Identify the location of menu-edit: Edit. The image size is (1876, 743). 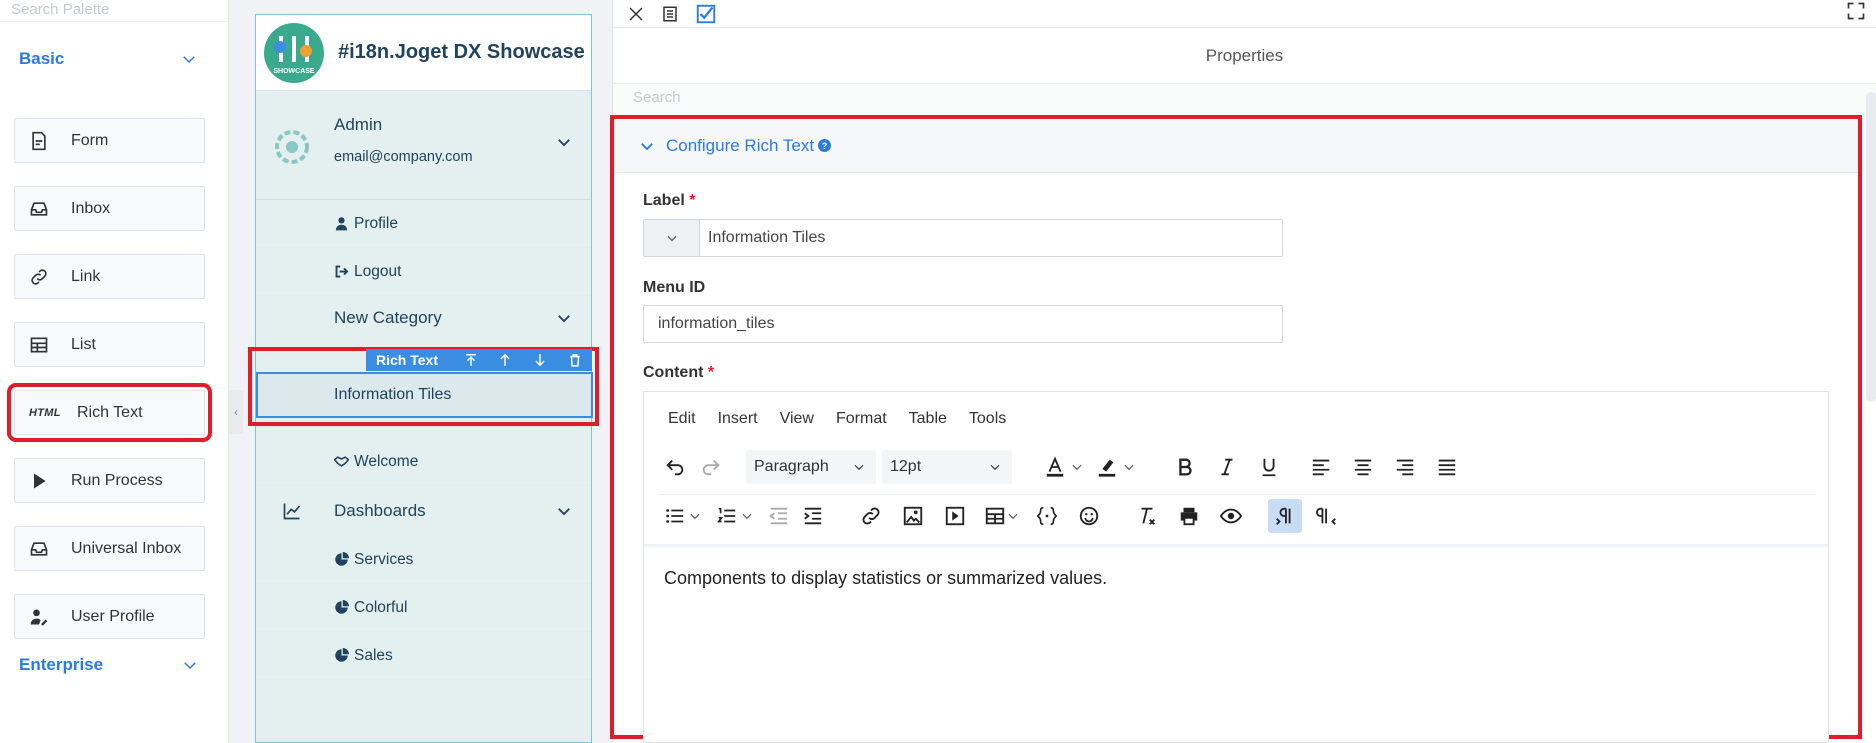
(682, 419).